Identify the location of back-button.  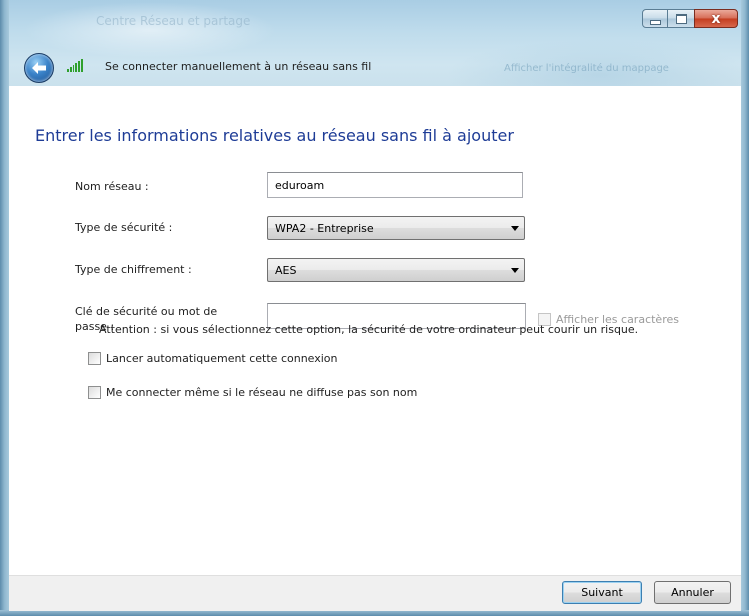
(39, 68).